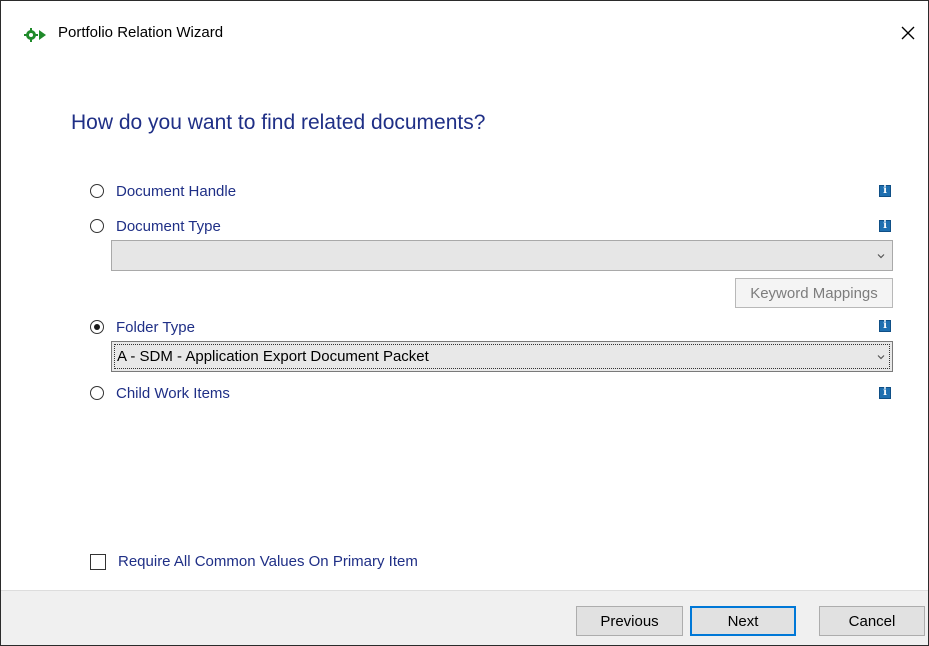  What do you see at coordinates (464, 33) in the screenshot?
I see `title-bar: Portfolio Relation Wizard` at bounding box center [464, 33].